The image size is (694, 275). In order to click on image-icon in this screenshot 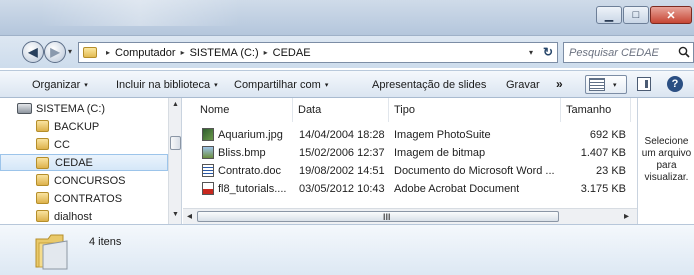, I will do `click(208, 134)`.